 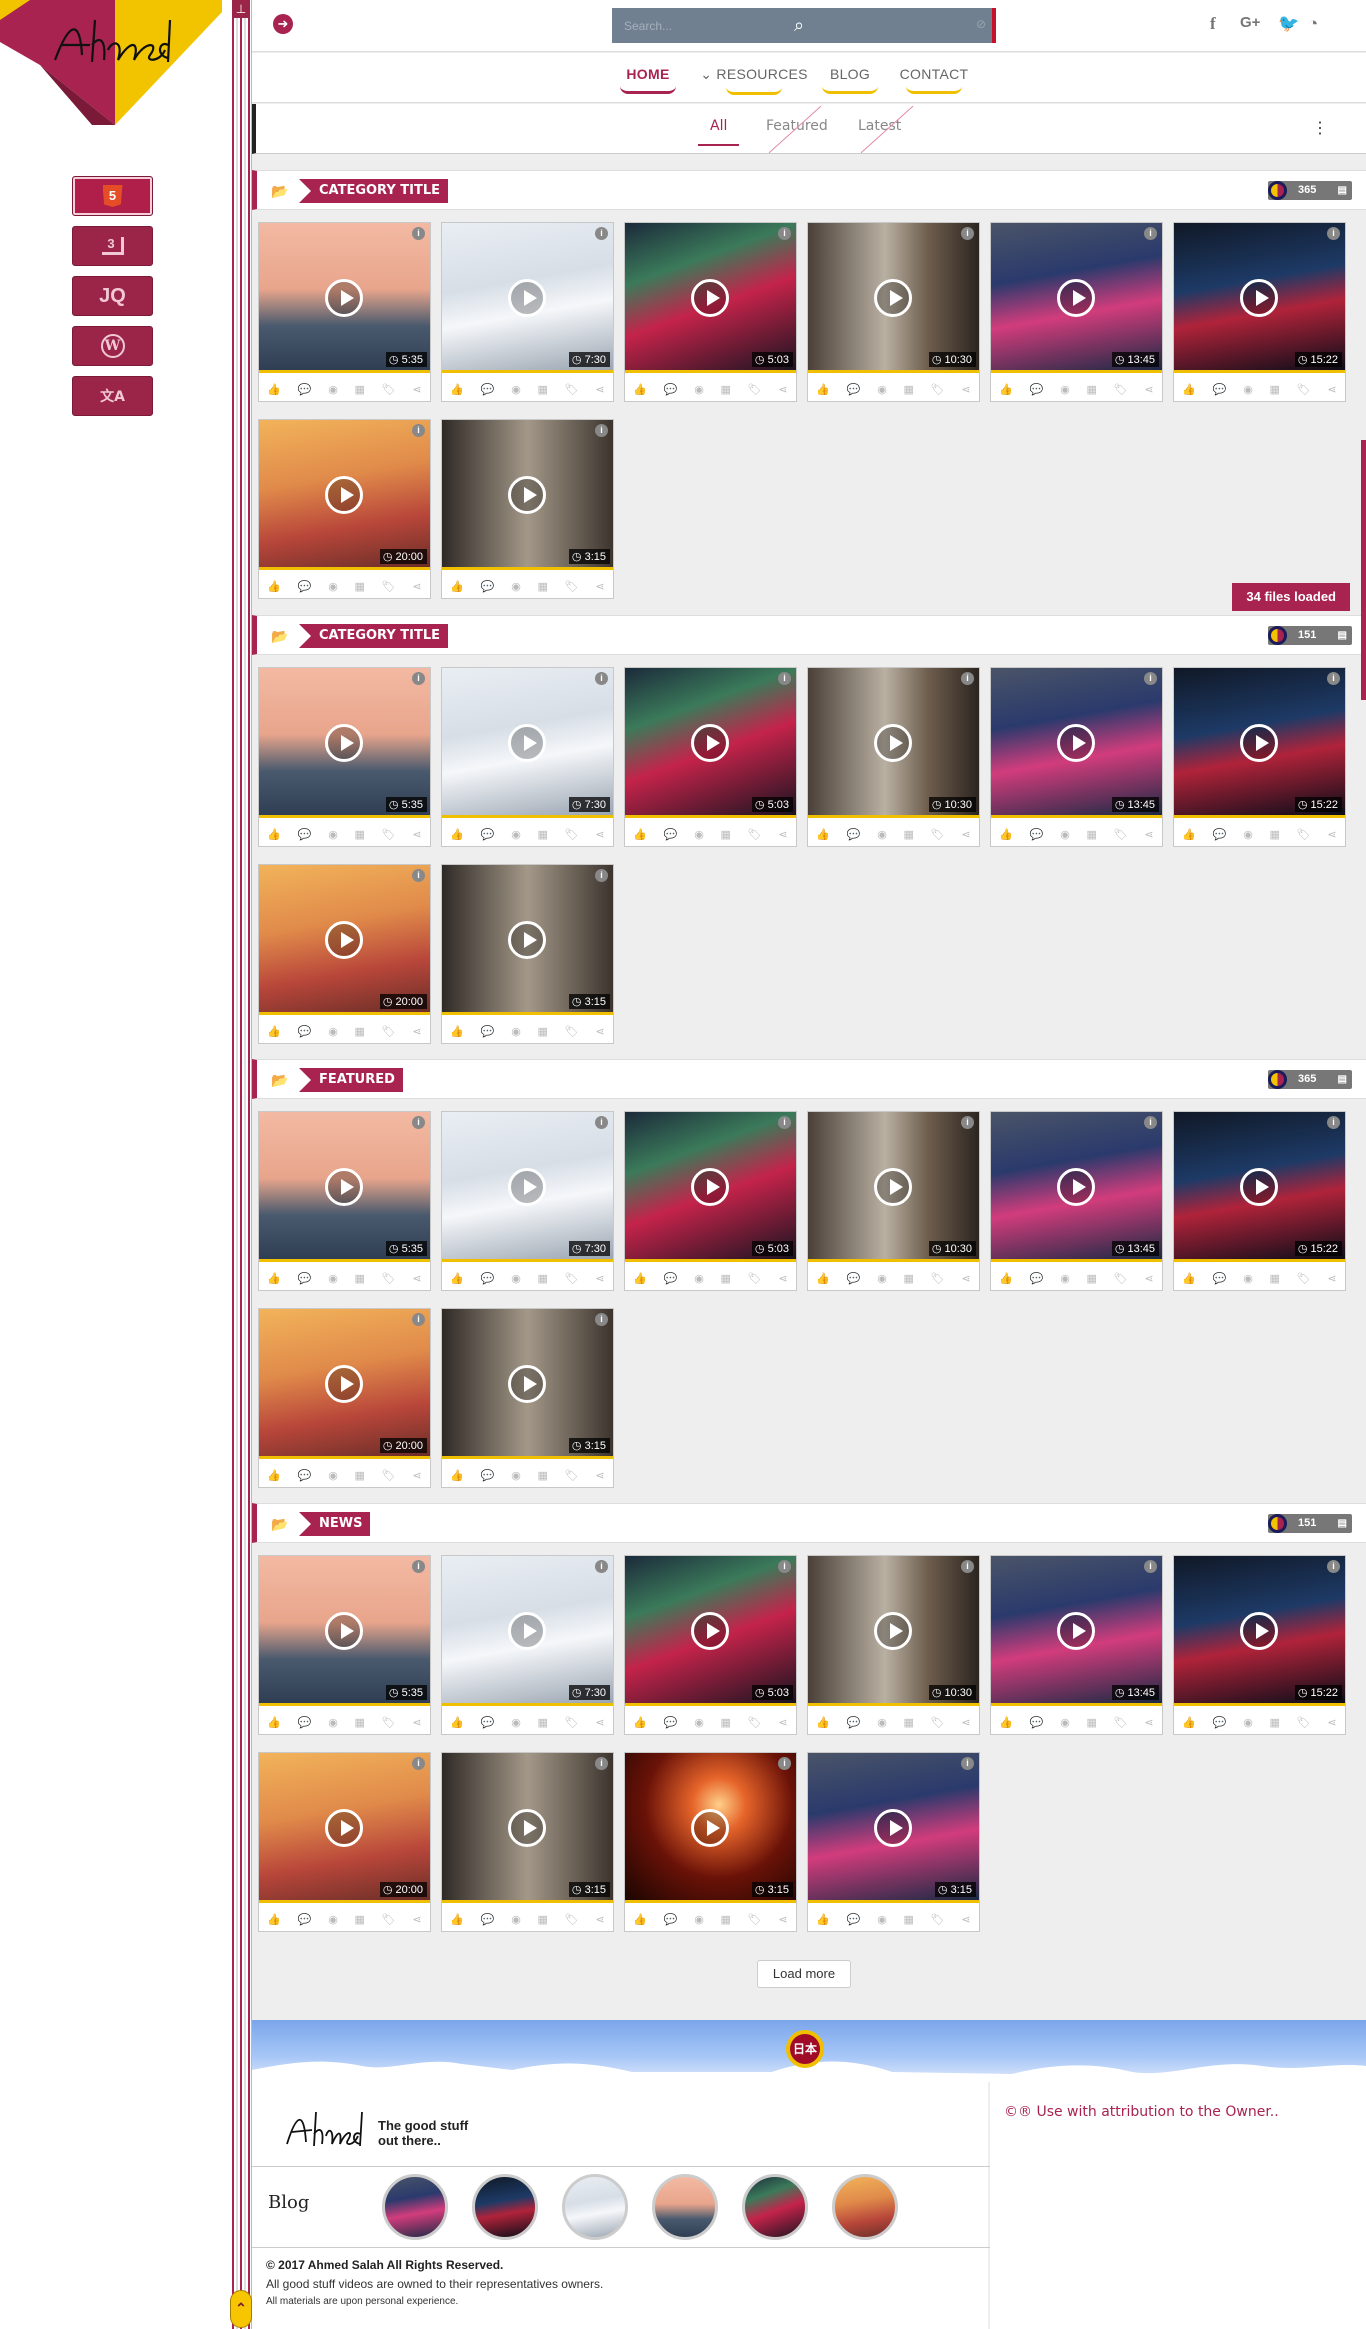 I want to click on search-clear-icon: ⊘, so click(x=981, y=24).